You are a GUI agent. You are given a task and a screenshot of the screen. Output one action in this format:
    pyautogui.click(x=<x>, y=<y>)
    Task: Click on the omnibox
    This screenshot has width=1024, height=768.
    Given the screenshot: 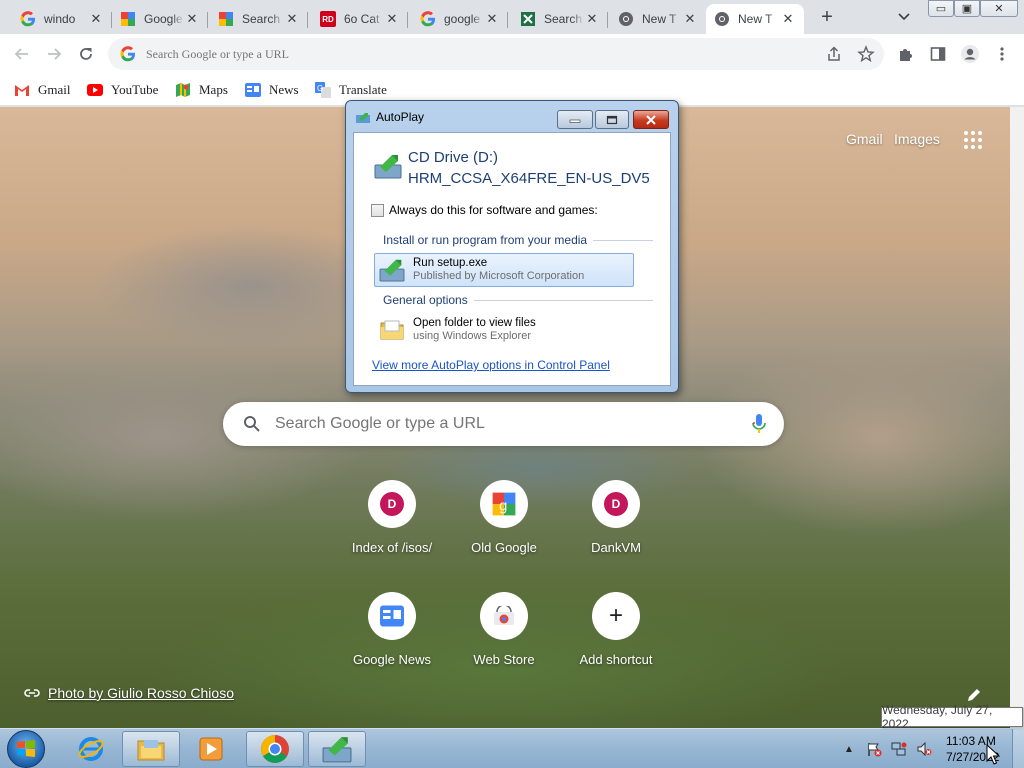 What is the action you would take?
    pyautogui.click(x=496, y=54)
    